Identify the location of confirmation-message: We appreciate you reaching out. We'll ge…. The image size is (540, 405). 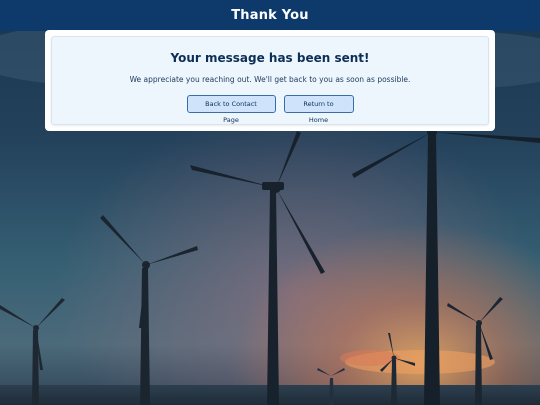
(270, 79).